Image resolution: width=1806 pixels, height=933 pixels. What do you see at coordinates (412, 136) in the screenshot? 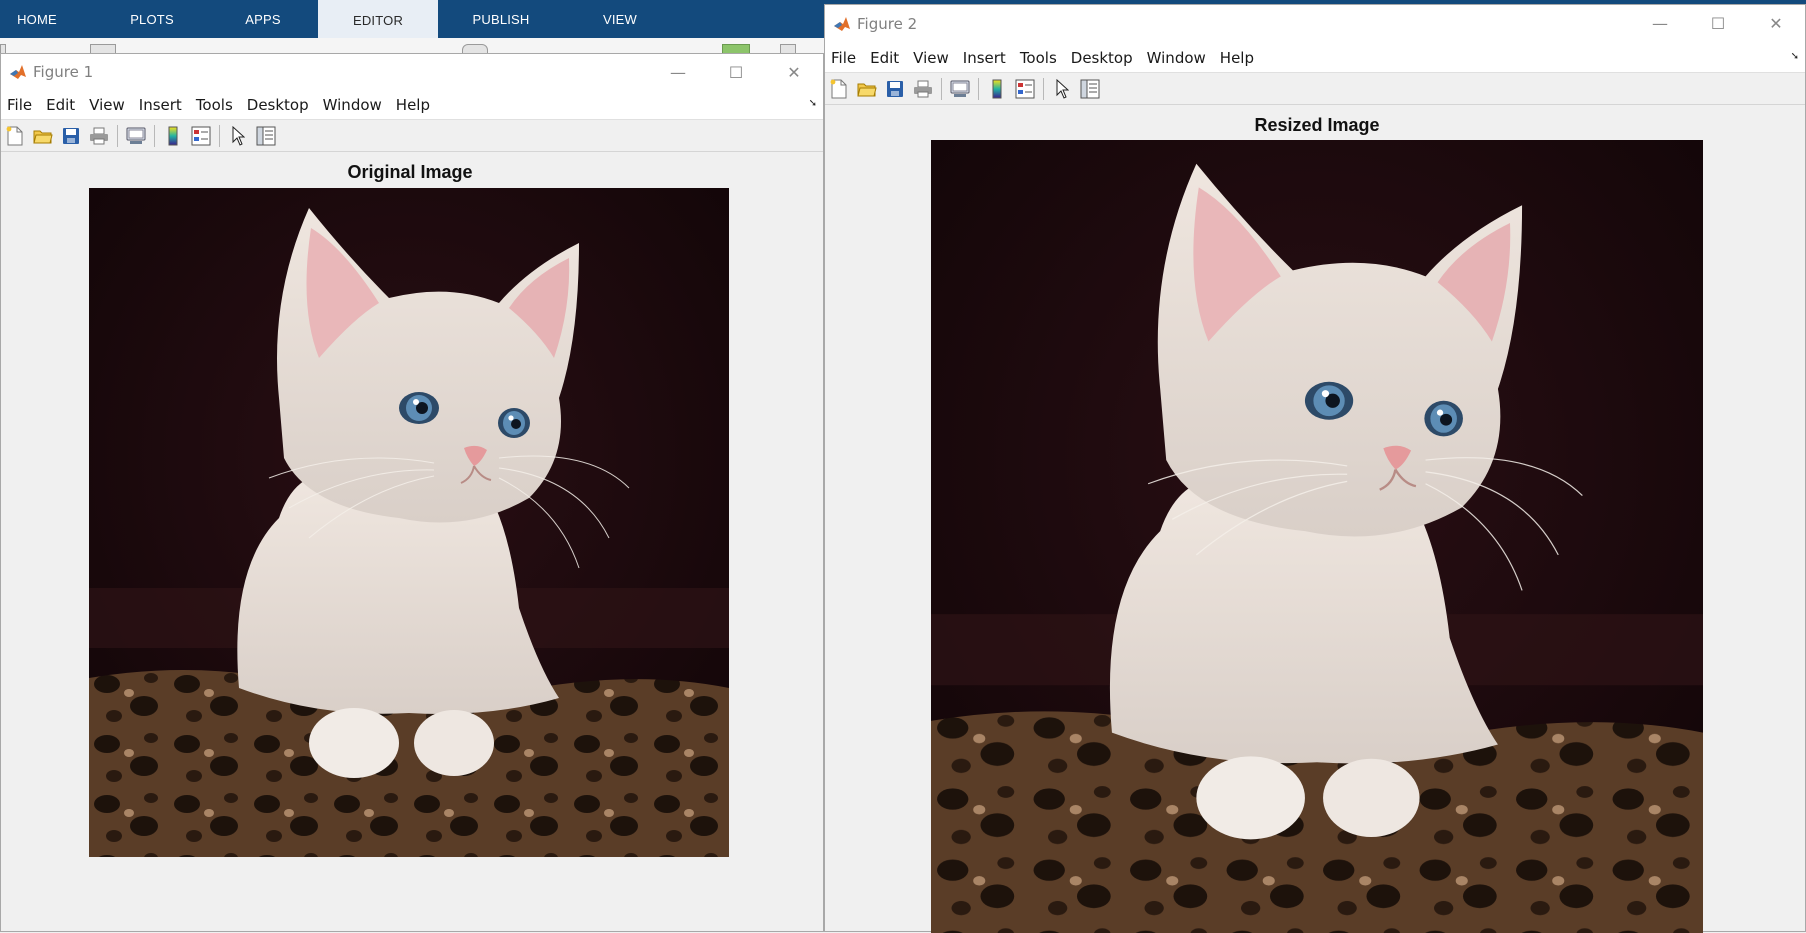
I see `figure1-toolbar` at bounding box center [412, 136].